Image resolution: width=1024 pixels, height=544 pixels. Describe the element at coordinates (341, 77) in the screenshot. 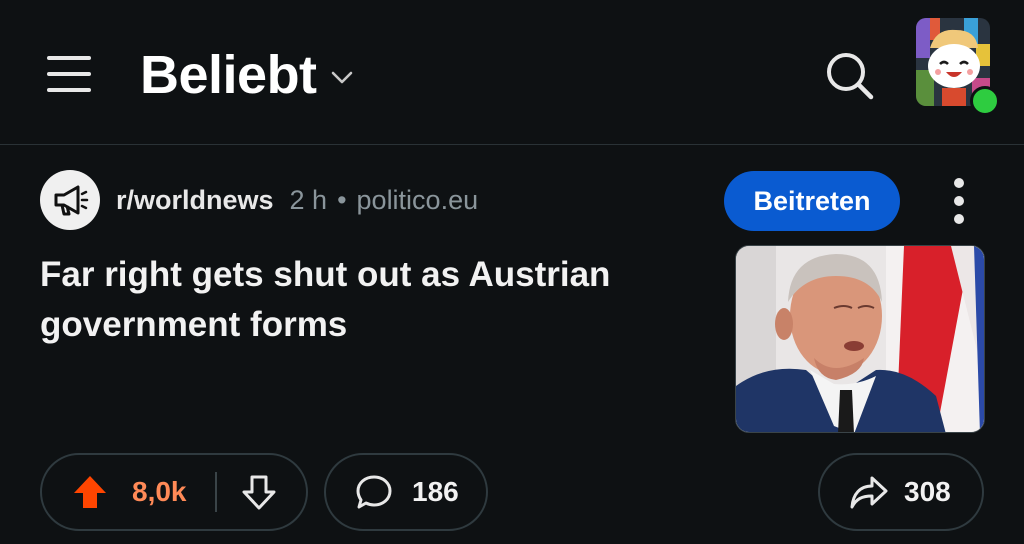

I see `chevron-down-icon` at that location.